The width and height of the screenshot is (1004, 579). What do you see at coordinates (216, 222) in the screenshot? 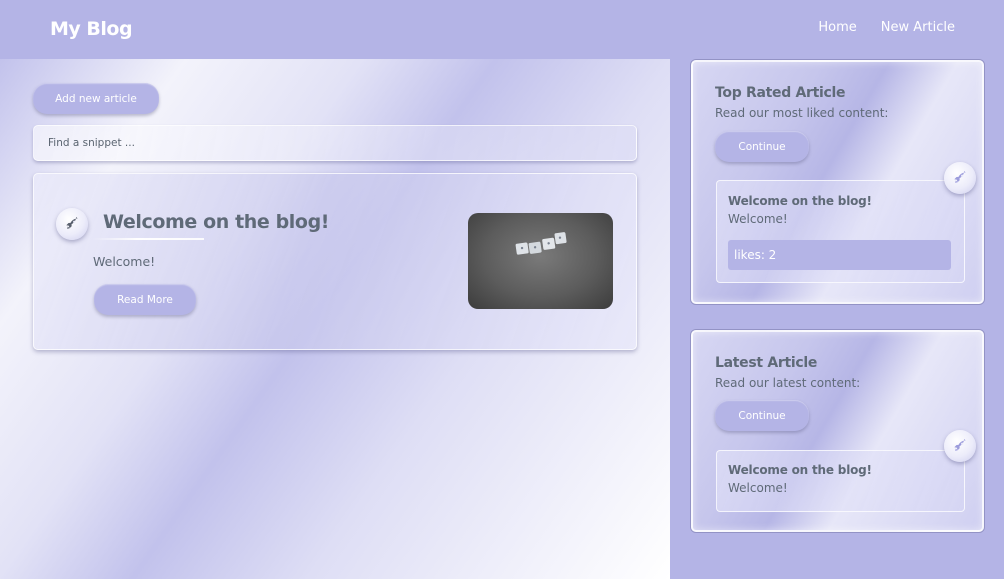
I see `post-title: Welcome on the blog!` at bounding box center [216, 222].